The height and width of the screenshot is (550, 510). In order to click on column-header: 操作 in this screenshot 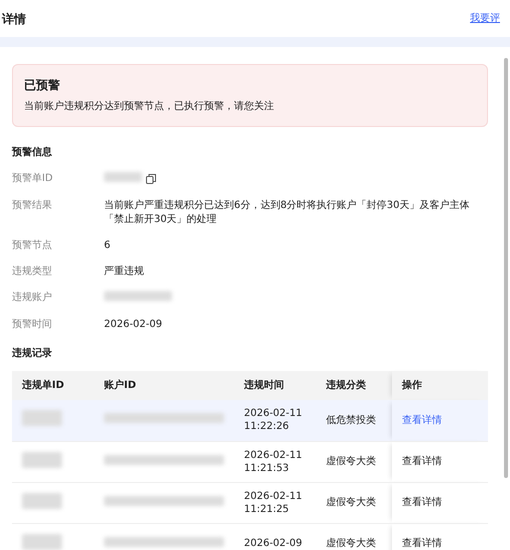, I will do `click(440, 385)`.